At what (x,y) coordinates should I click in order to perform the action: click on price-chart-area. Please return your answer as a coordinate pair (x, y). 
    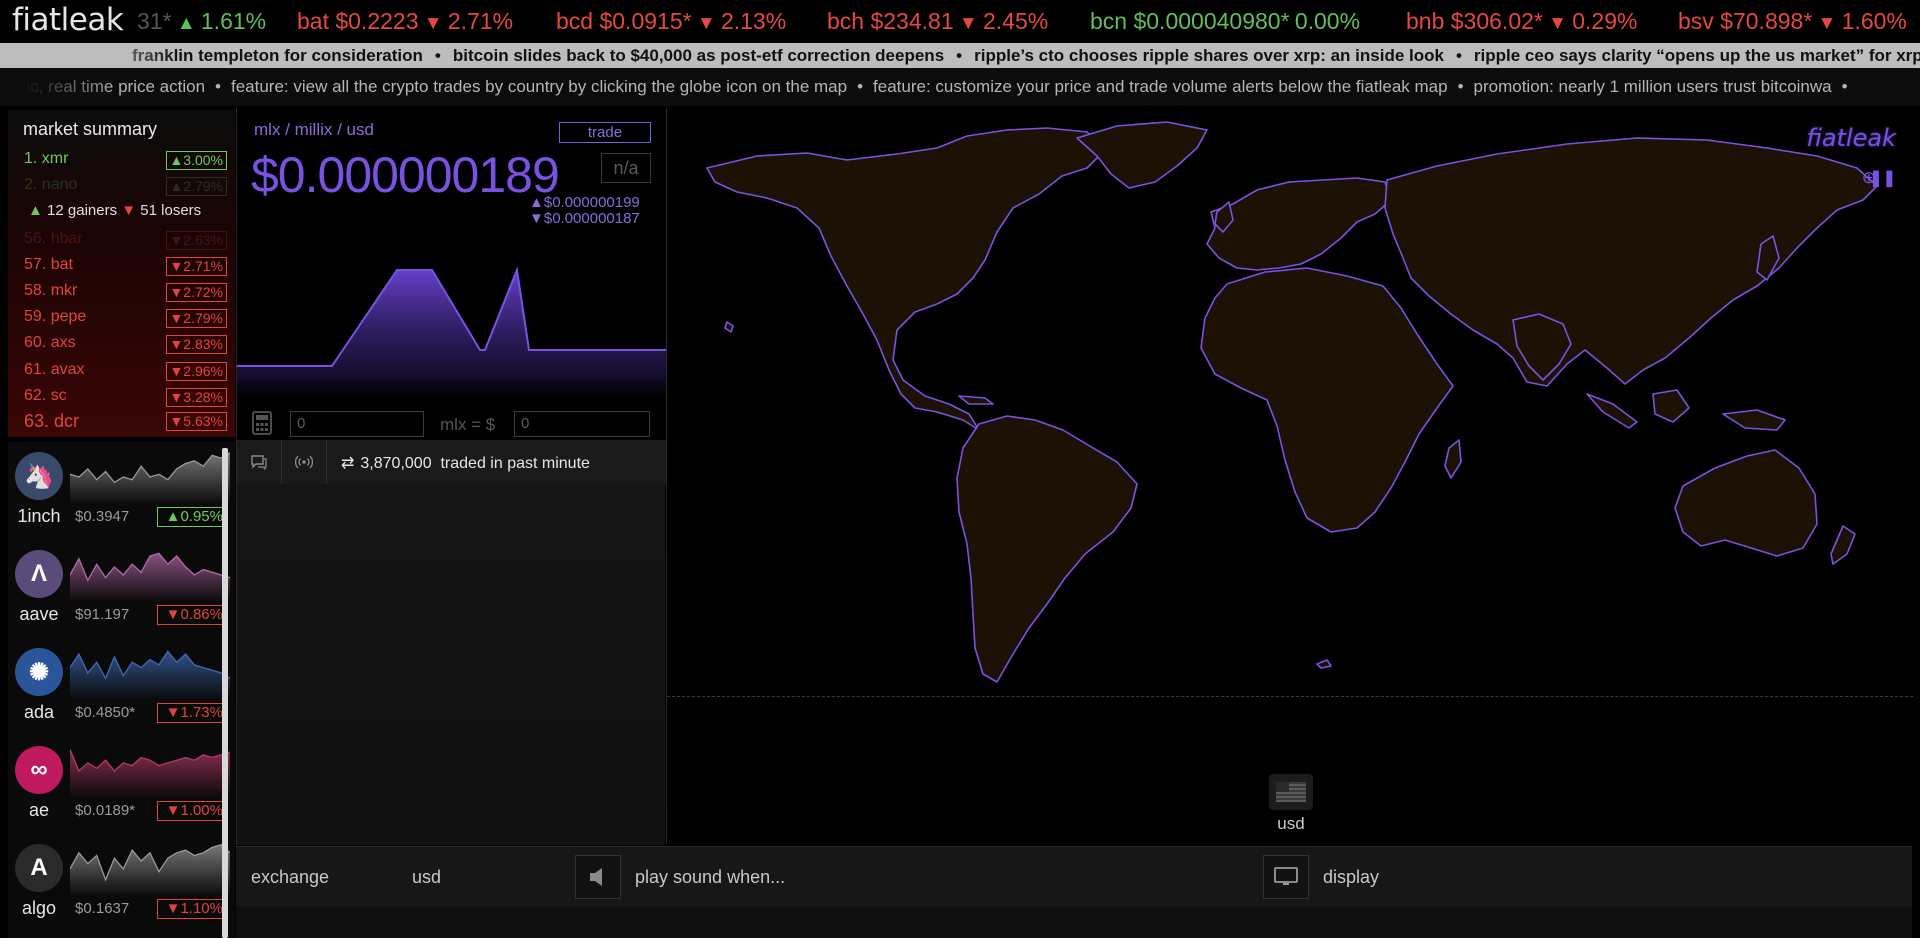
    Looking at the image, I should click on (451, 340).